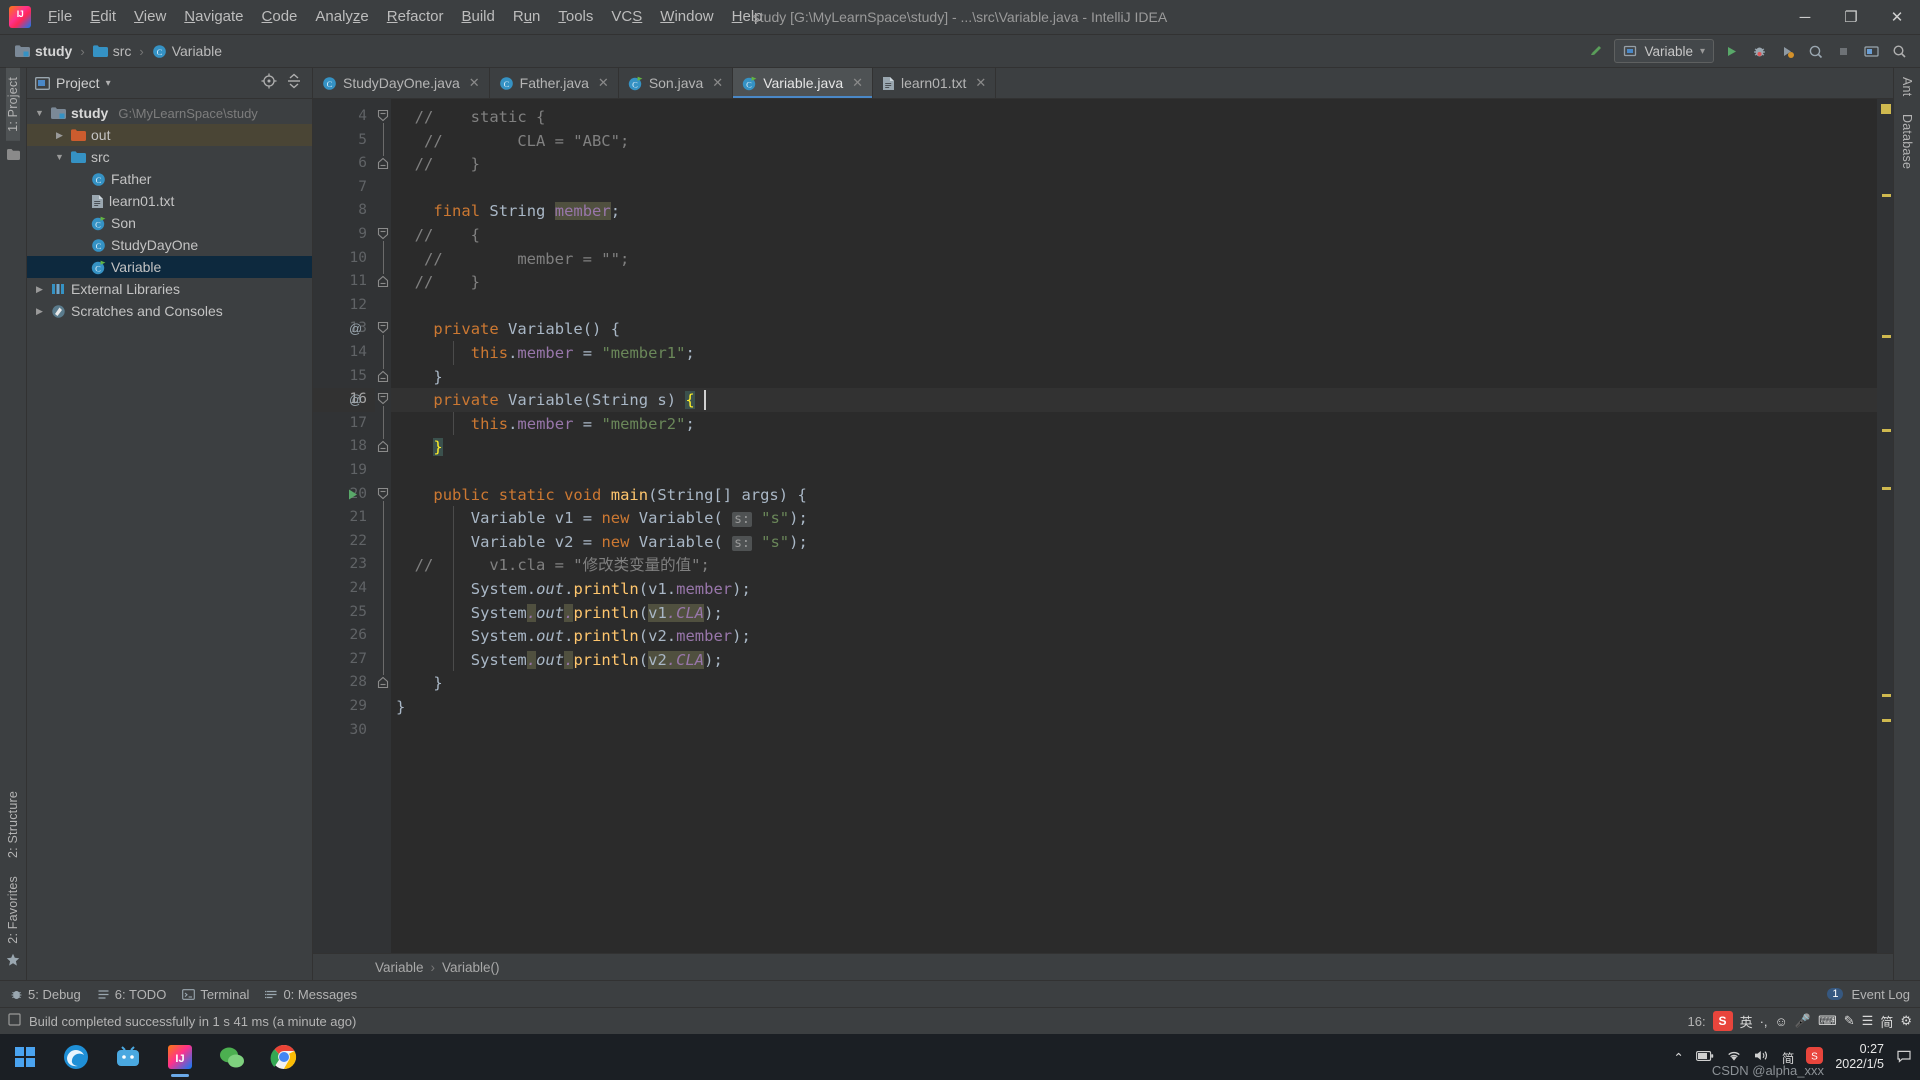 This screenshot has width=1920, height=1080. Describe the element at coordinates (353, 496) in the screenshot. I see `run-gutter-icon` at that location.